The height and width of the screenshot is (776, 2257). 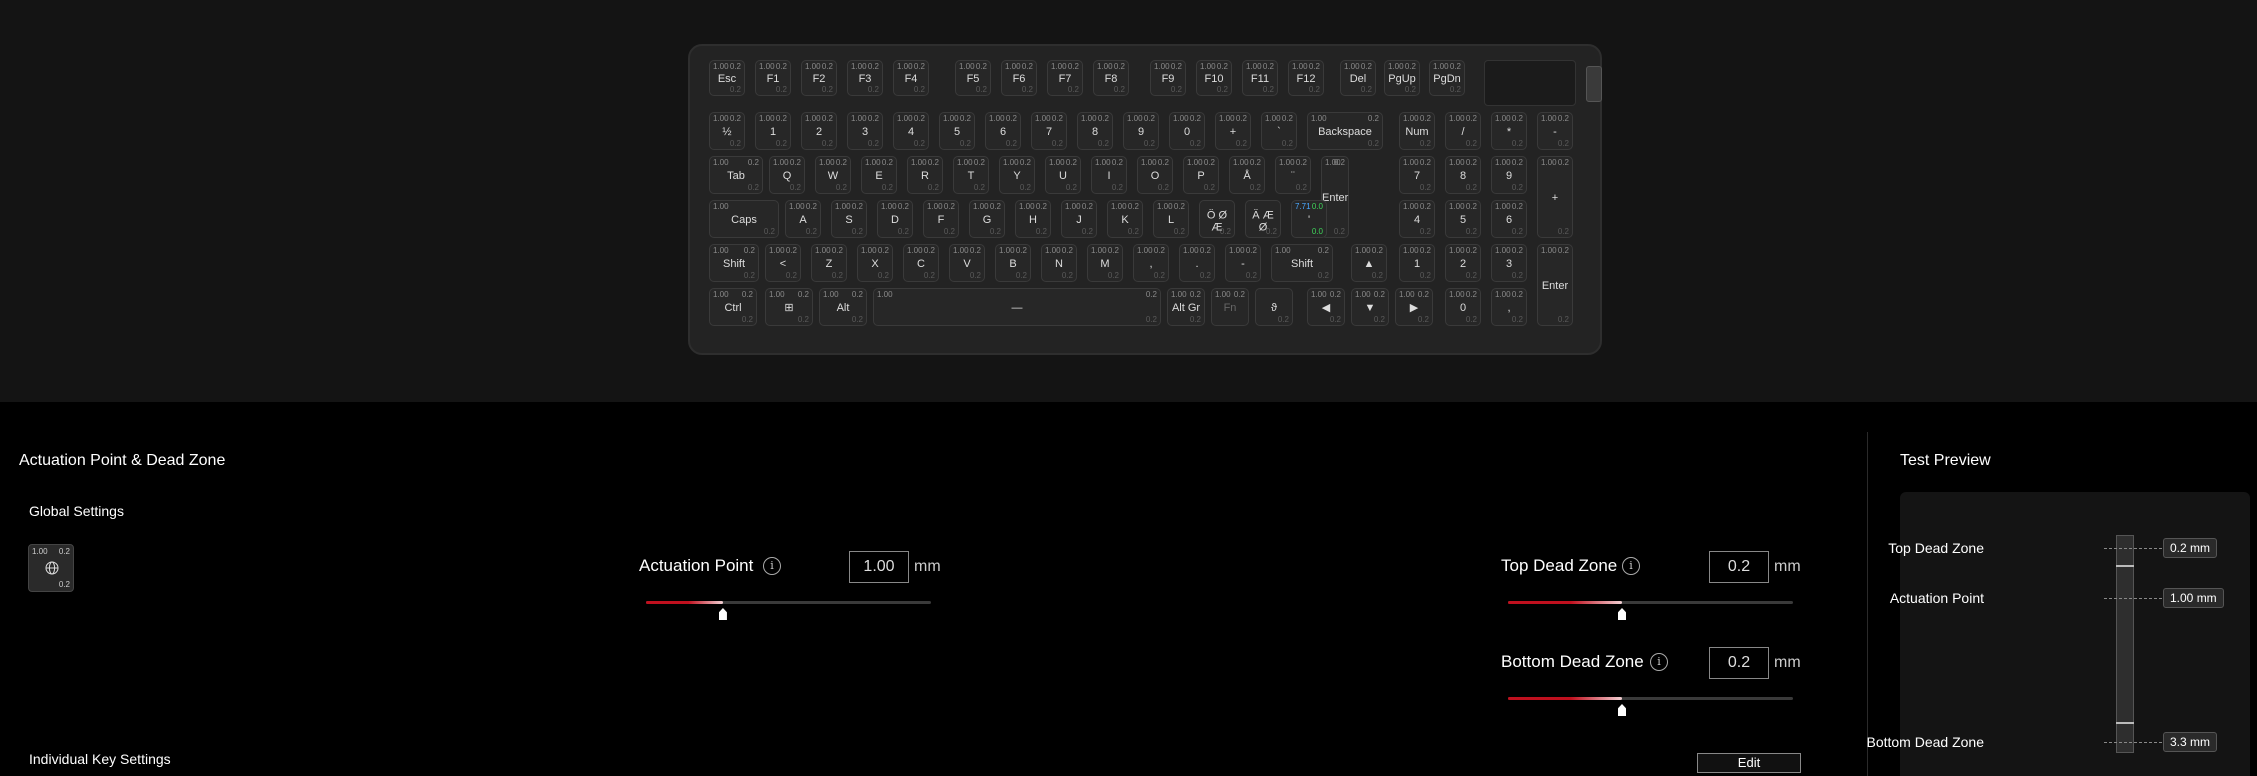 What do you see at coordinates (911, 78) in the screenshot?
I see `key: 1.00 0.2 0.2 F4` at bounding box center [911, 78].